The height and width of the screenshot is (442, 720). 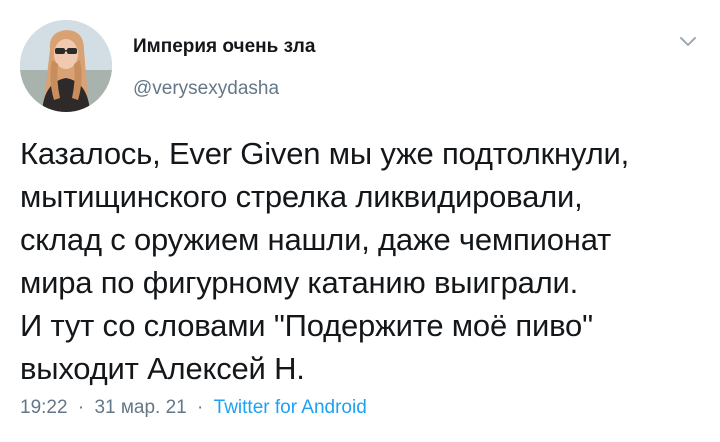 I want to click on tweet-line: выходит Алексей Н., so click(x=162, y=368).